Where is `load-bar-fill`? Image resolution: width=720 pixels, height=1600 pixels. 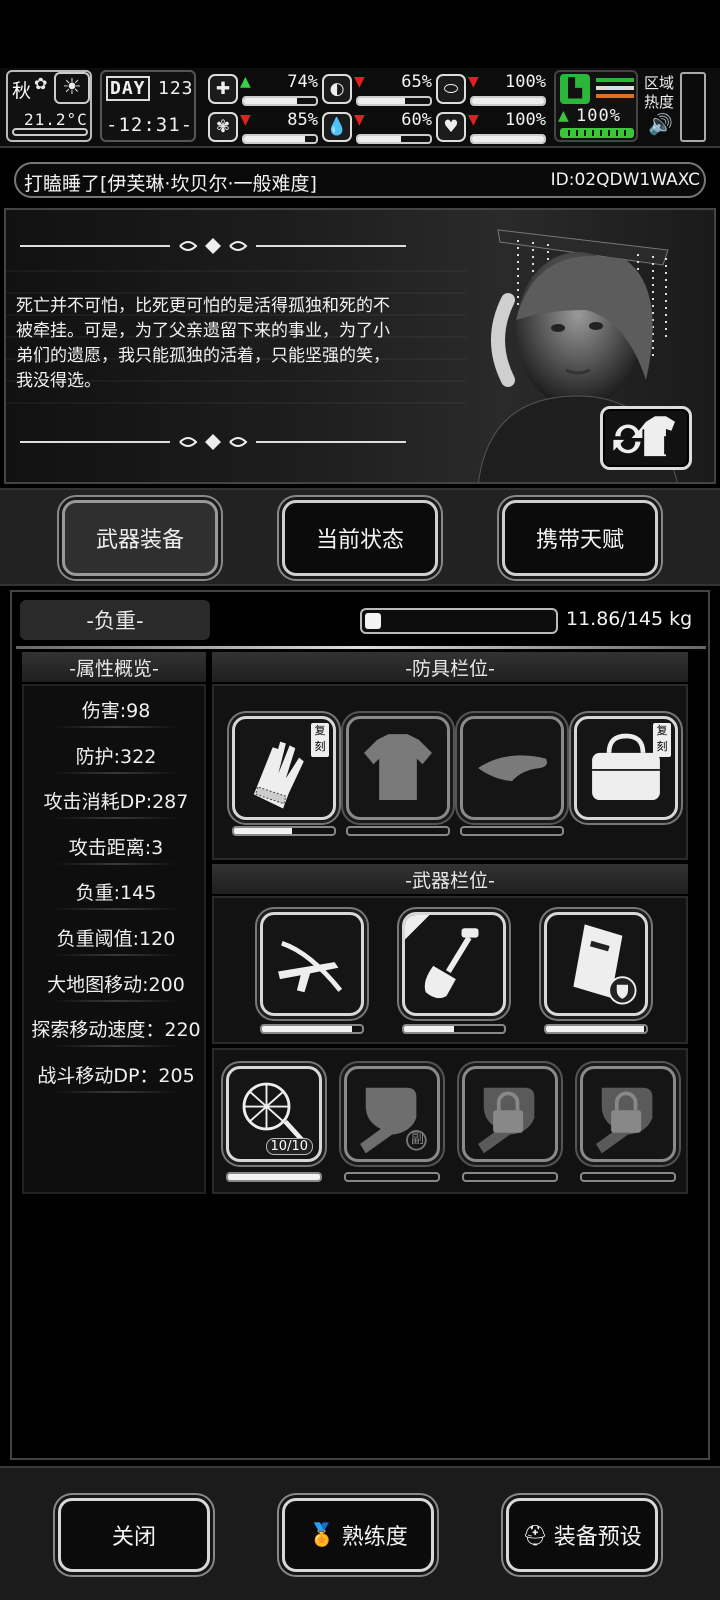
load-bar-fill is located at coordinates (373, 621).